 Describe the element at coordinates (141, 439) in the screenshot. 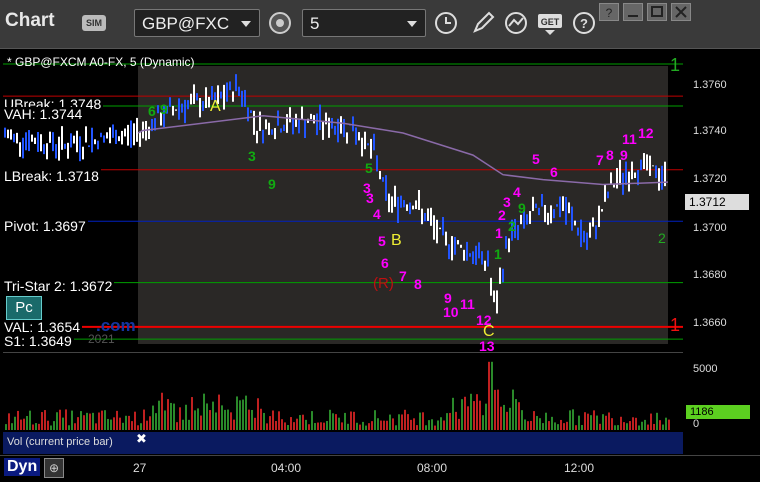

I see `close-icon: ✖` at that location.